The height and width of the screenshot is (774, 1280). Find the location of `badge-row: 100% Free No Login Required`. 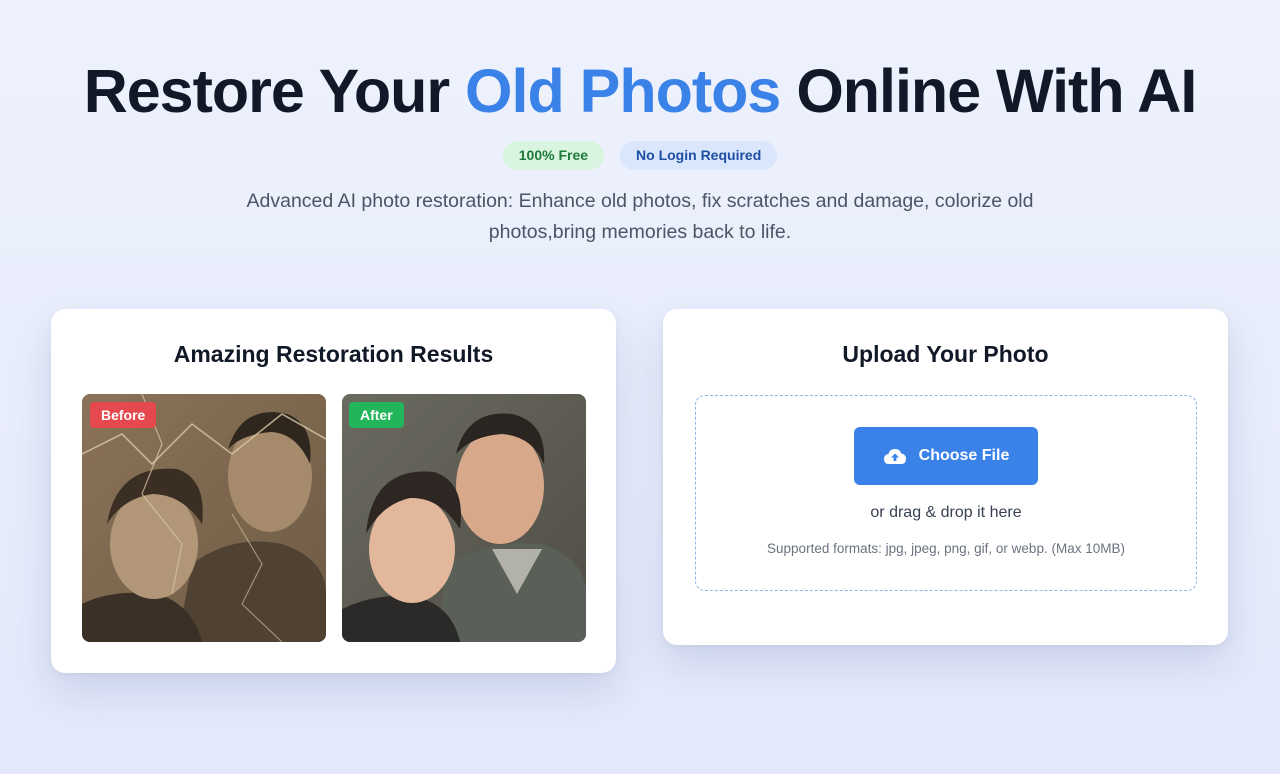

badge-row: 100% Free No Login Required is located at coordinates (640, 155).